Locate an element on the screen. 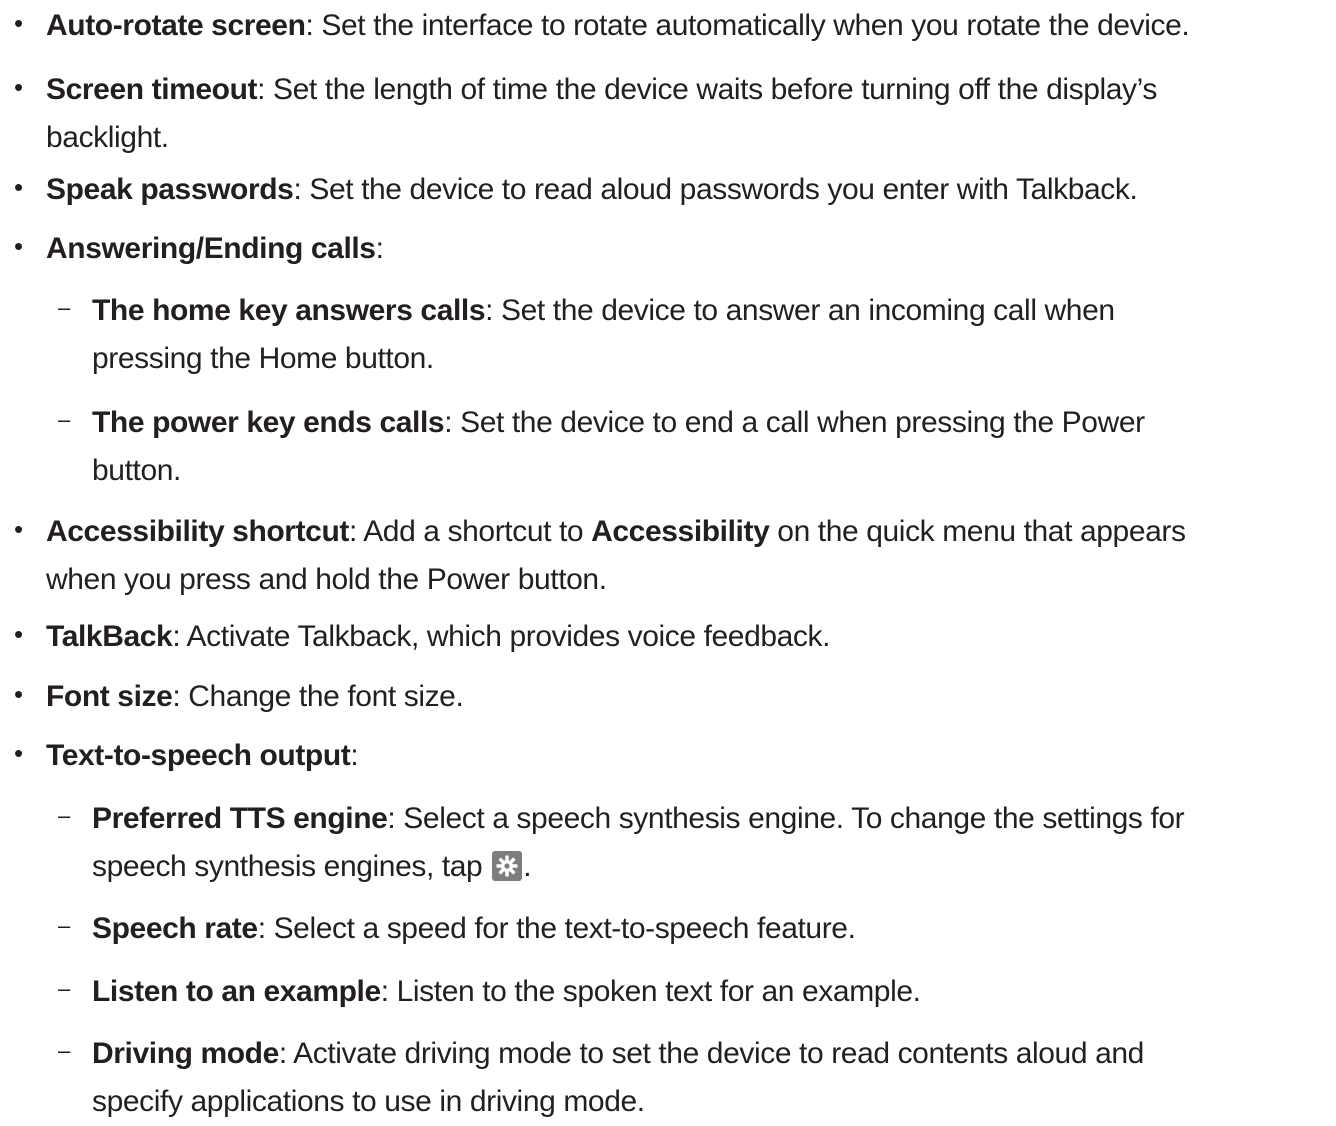 This screenshot has height=1126, width=1336. accessibility-menu-reference: Accessibility is located at coordinates (680, 531).